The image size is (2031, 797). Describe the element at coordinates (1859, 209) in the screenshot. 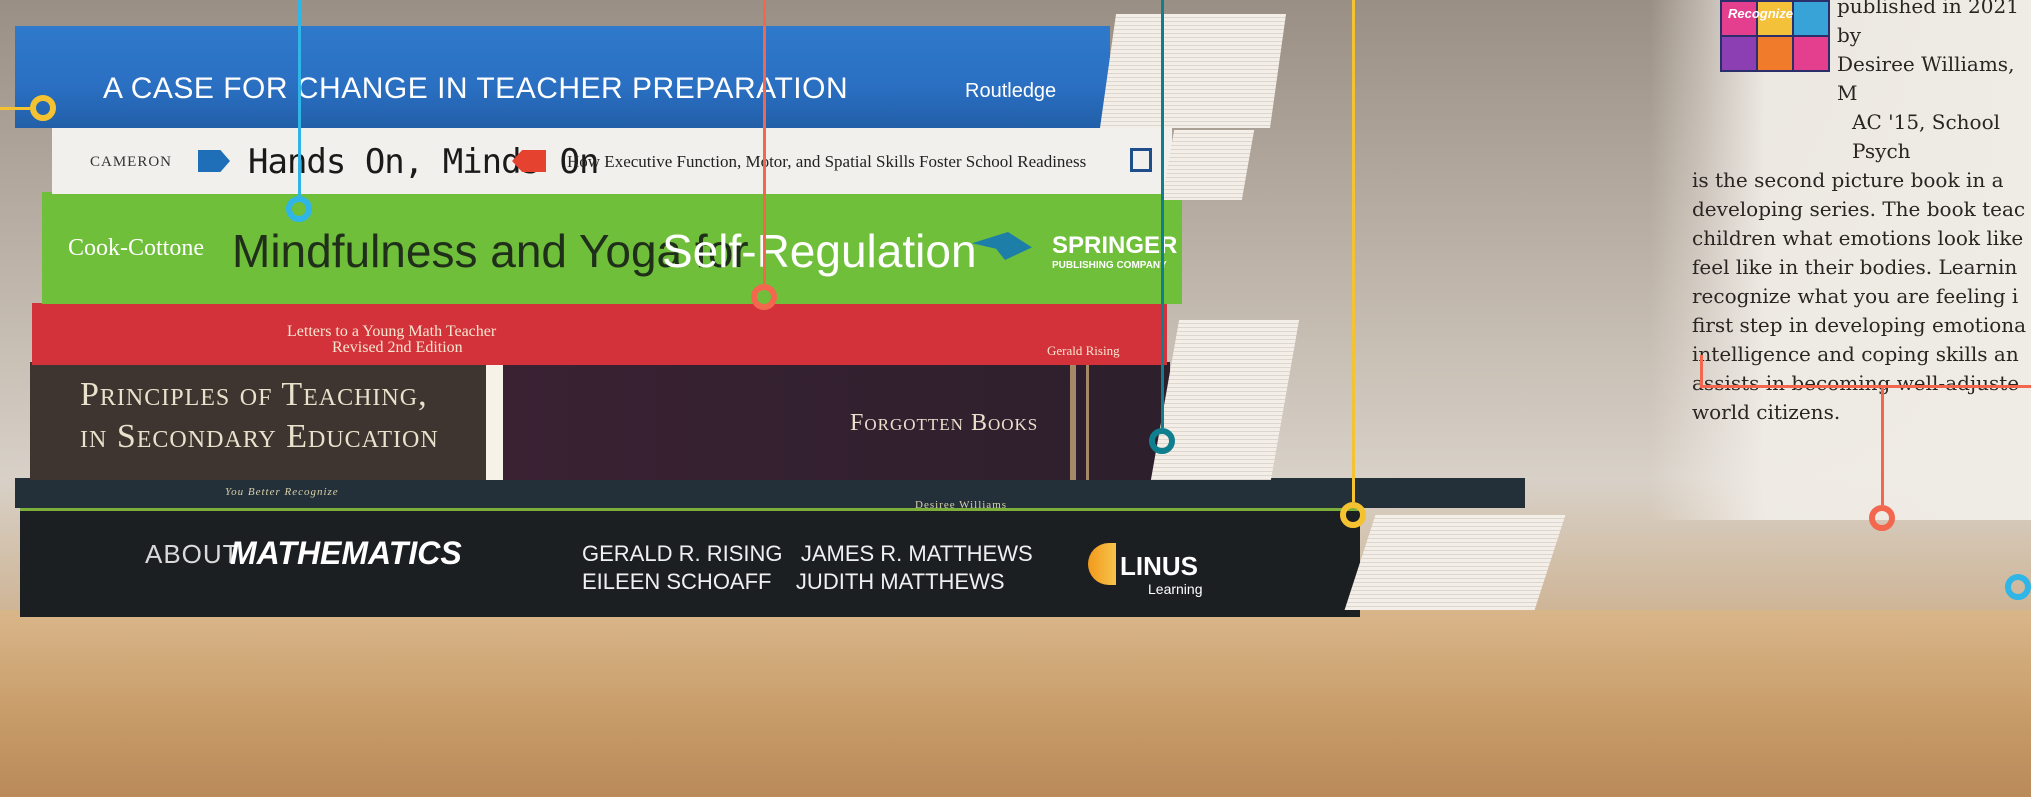

I see `callout-line: developing series. The book teac` at that location.